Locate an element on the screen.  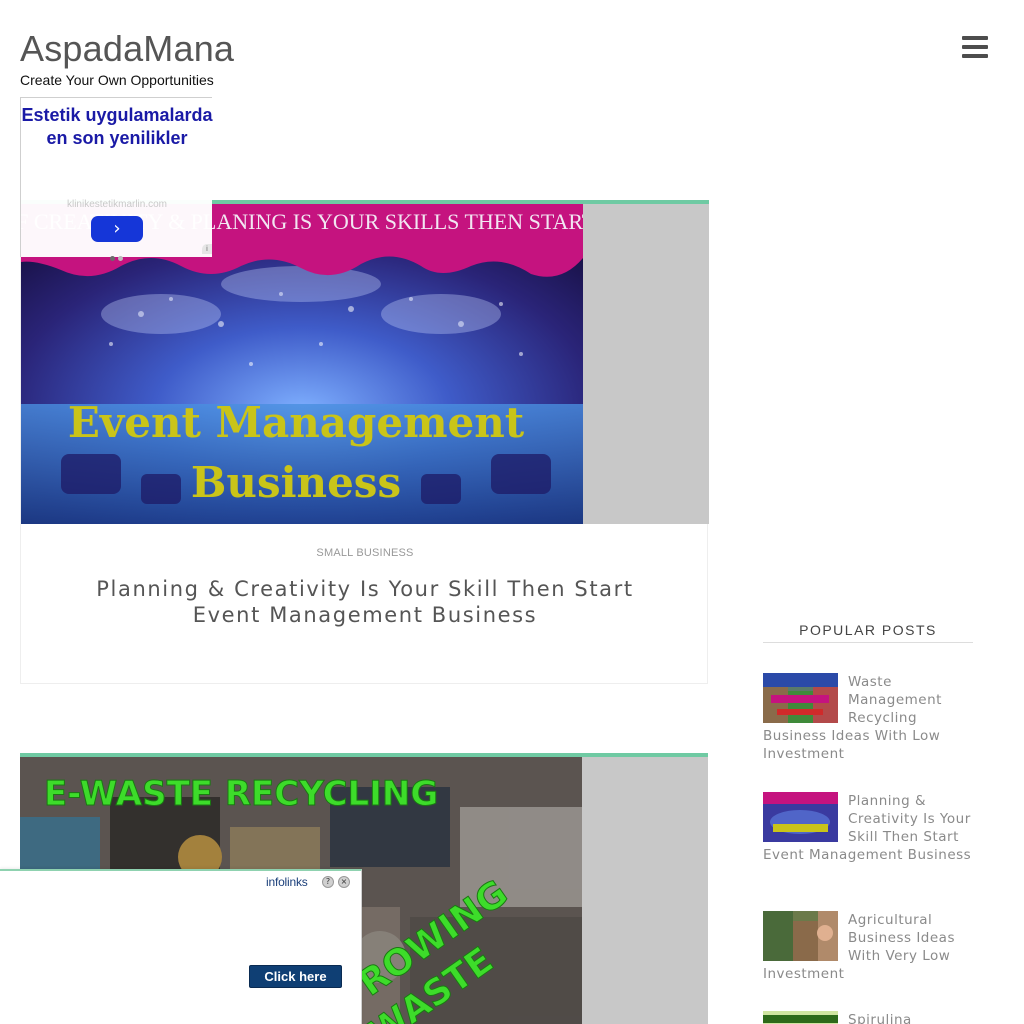
site-title: AspadaMana is located at coordinates (127, 49).